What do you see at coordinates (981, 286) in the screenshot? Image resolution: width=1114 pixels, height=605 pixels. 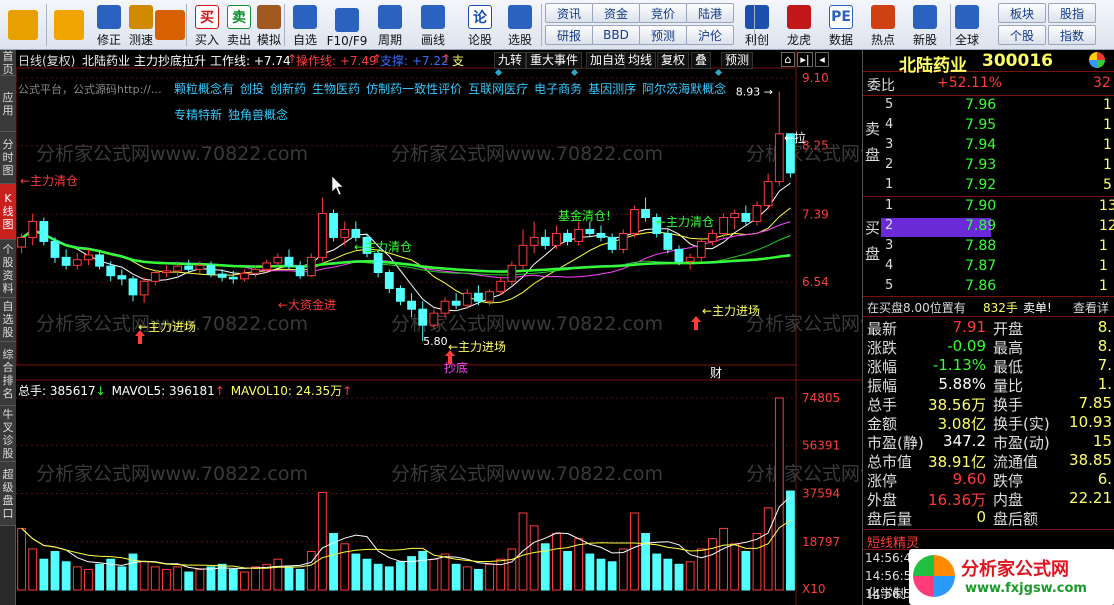 I see `bid-price: 7.86` at bounding box center [981, 286].